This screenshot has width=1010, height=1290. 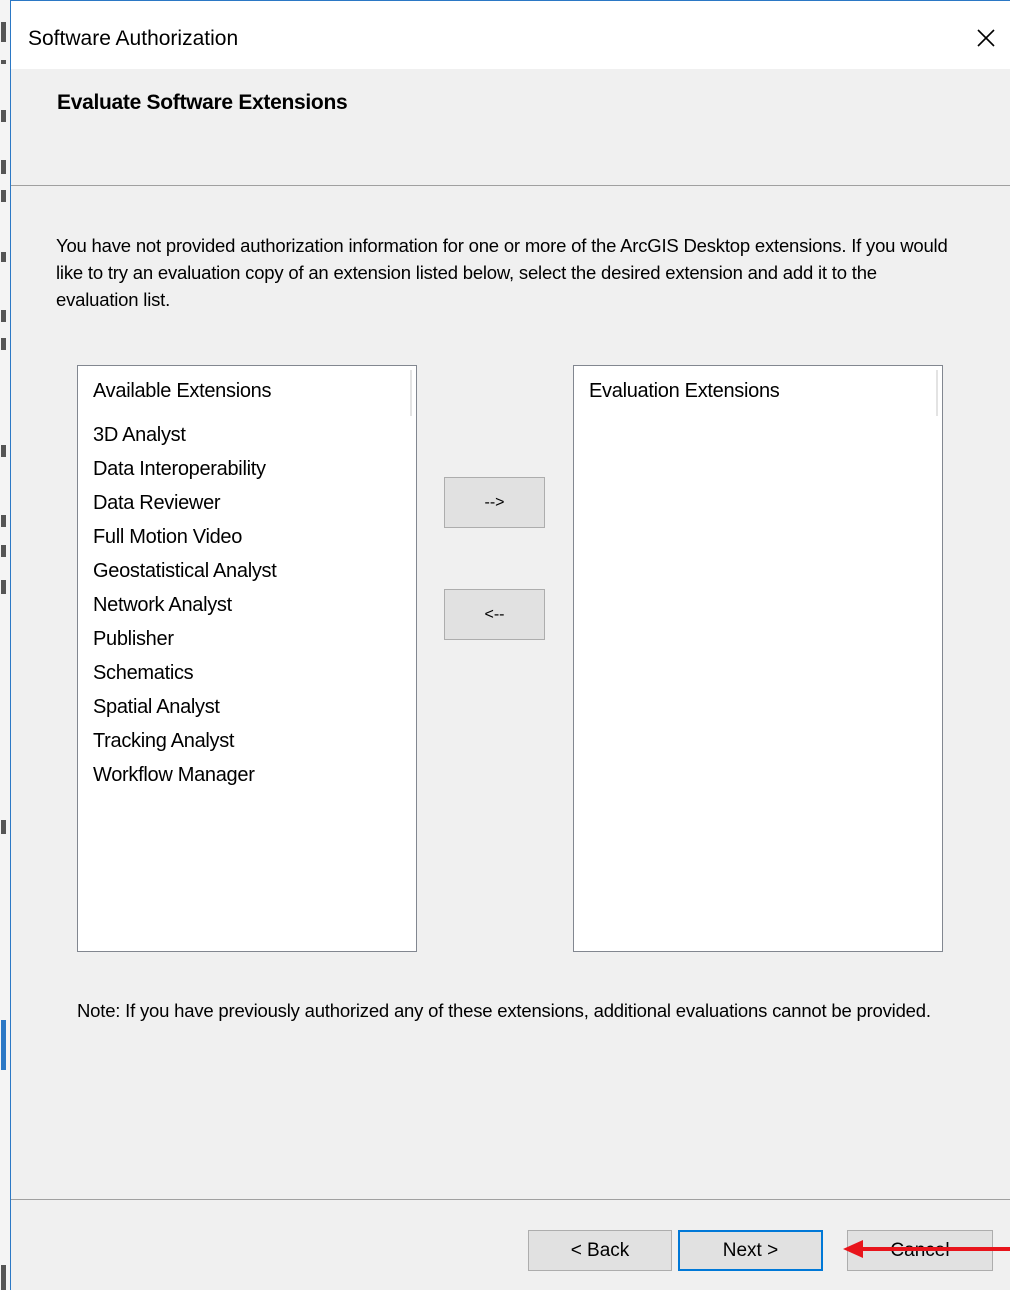 I want to click on title-bar: Software Authorization, so click(x=510, y=35).